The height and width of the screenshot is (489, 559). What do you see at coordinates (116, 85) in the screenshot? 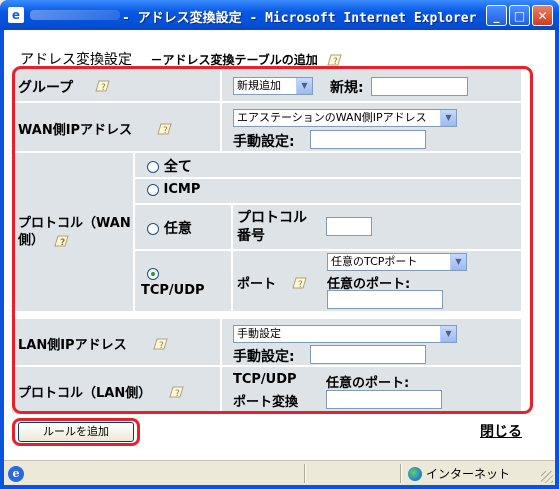
I see `group-label-cell: グループ ?` at bounding box center [116, 85].